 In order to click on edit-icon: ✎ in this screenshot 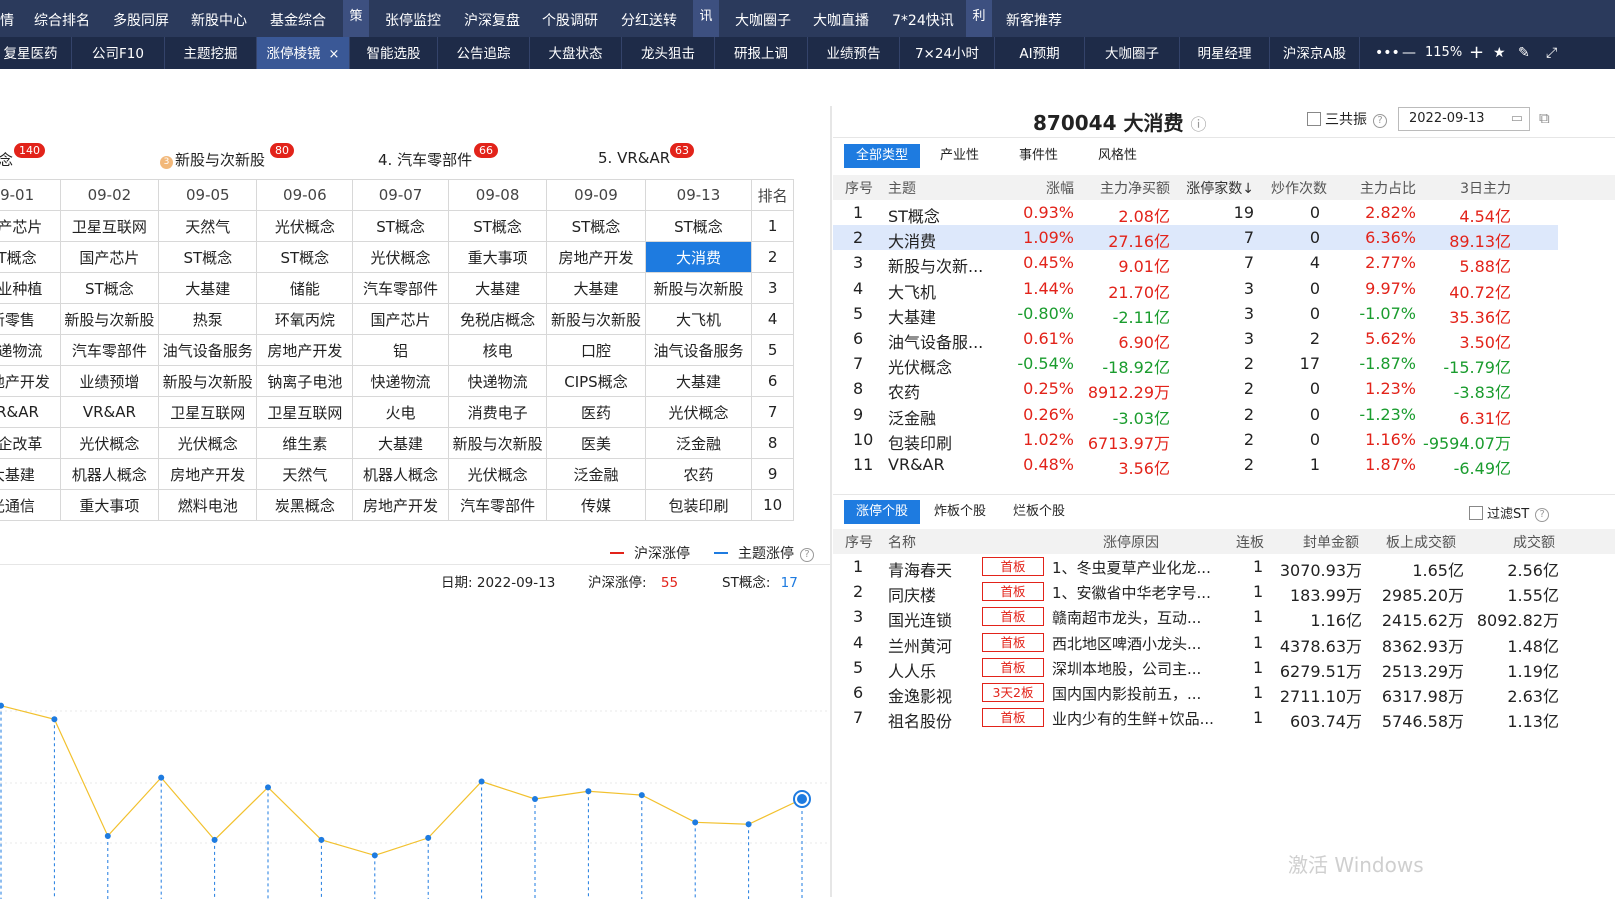, I will do `click(1524, 53)`.